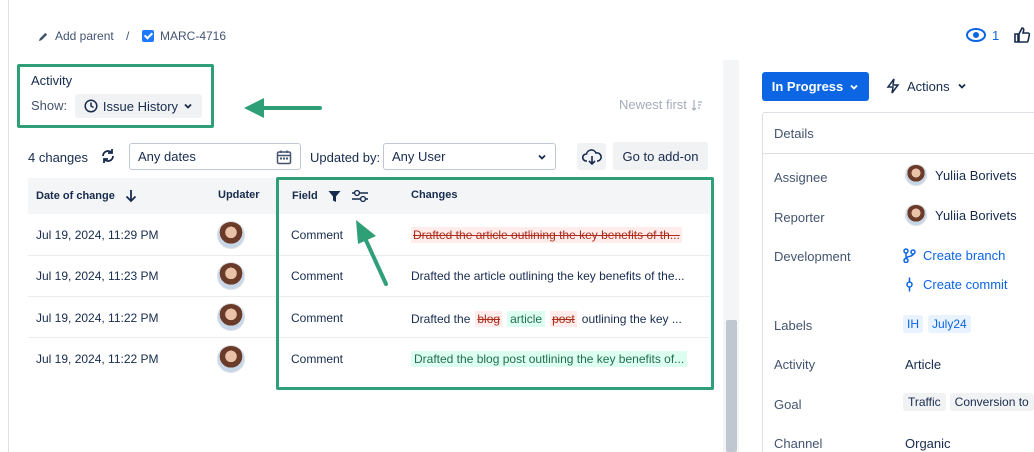 The image size is (1034, 452). Describe the element at coordinates (798, 443) in the screenshot. I see `channel-label: Channel` at that location.